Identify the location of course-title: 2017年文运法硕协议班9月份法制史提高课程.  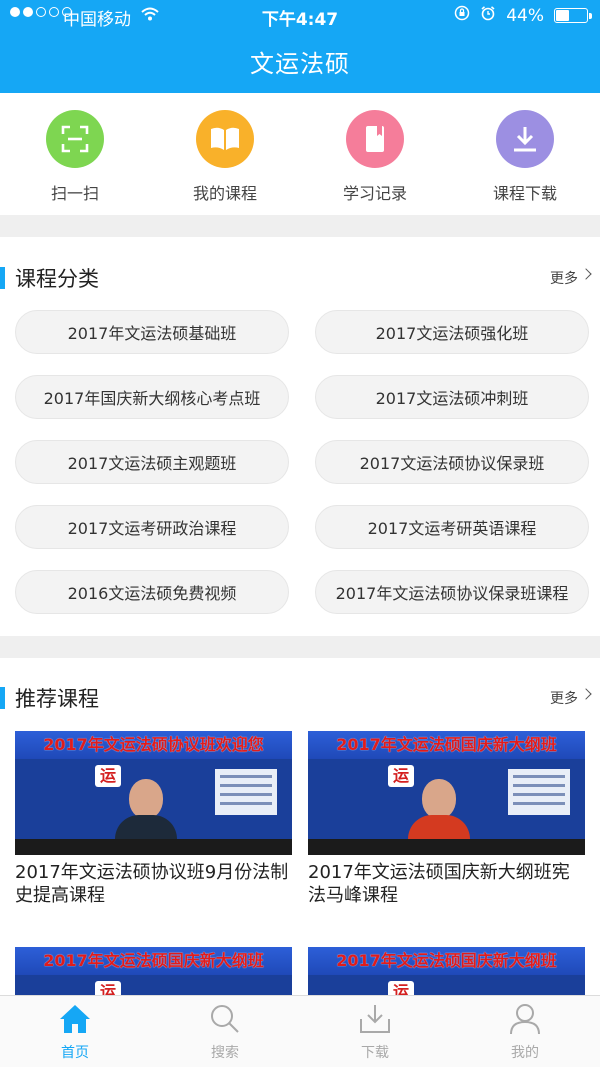
(153, 884).